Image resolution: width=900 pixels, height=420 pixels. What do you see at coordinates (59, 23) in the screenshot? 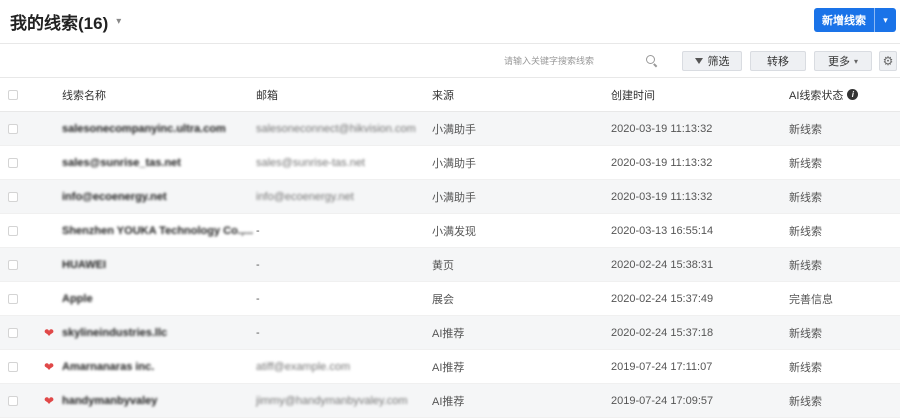
I see `page-title-text: 我的线索(16)` at bounding box center [59, 23].